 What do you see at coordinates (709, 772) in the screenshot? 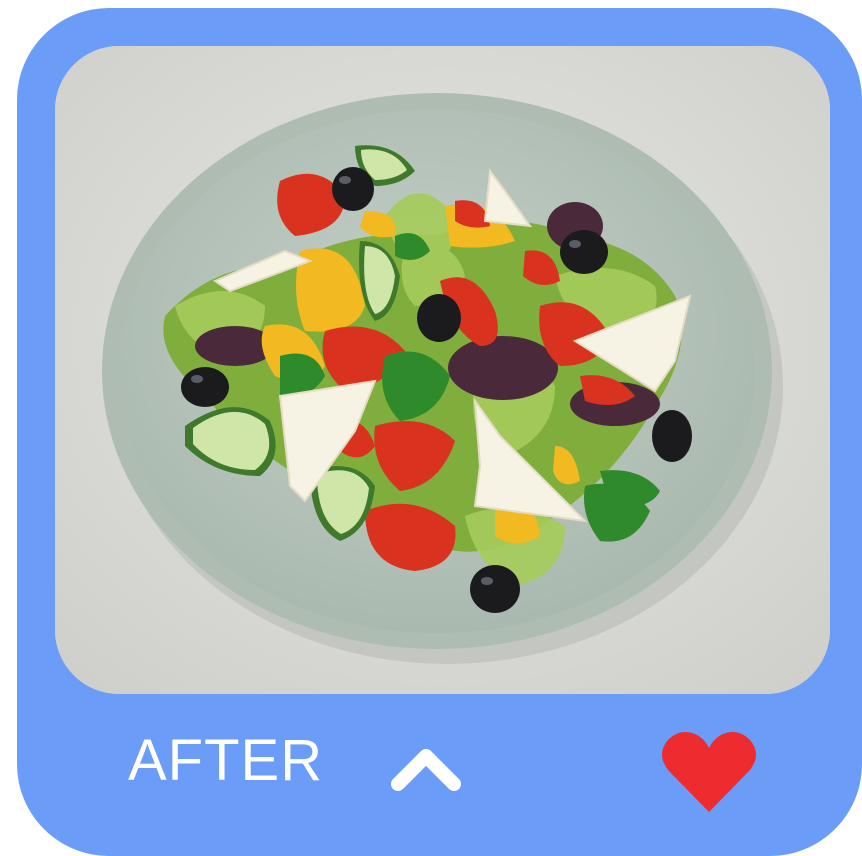
I see `heart-icon` at bounding box center [709, 772].